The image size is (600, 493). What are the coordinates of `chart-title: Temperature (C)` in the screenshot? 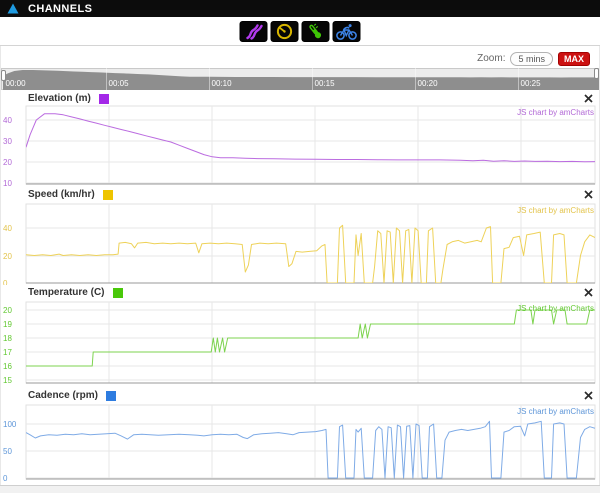 It's located at (66, 292).